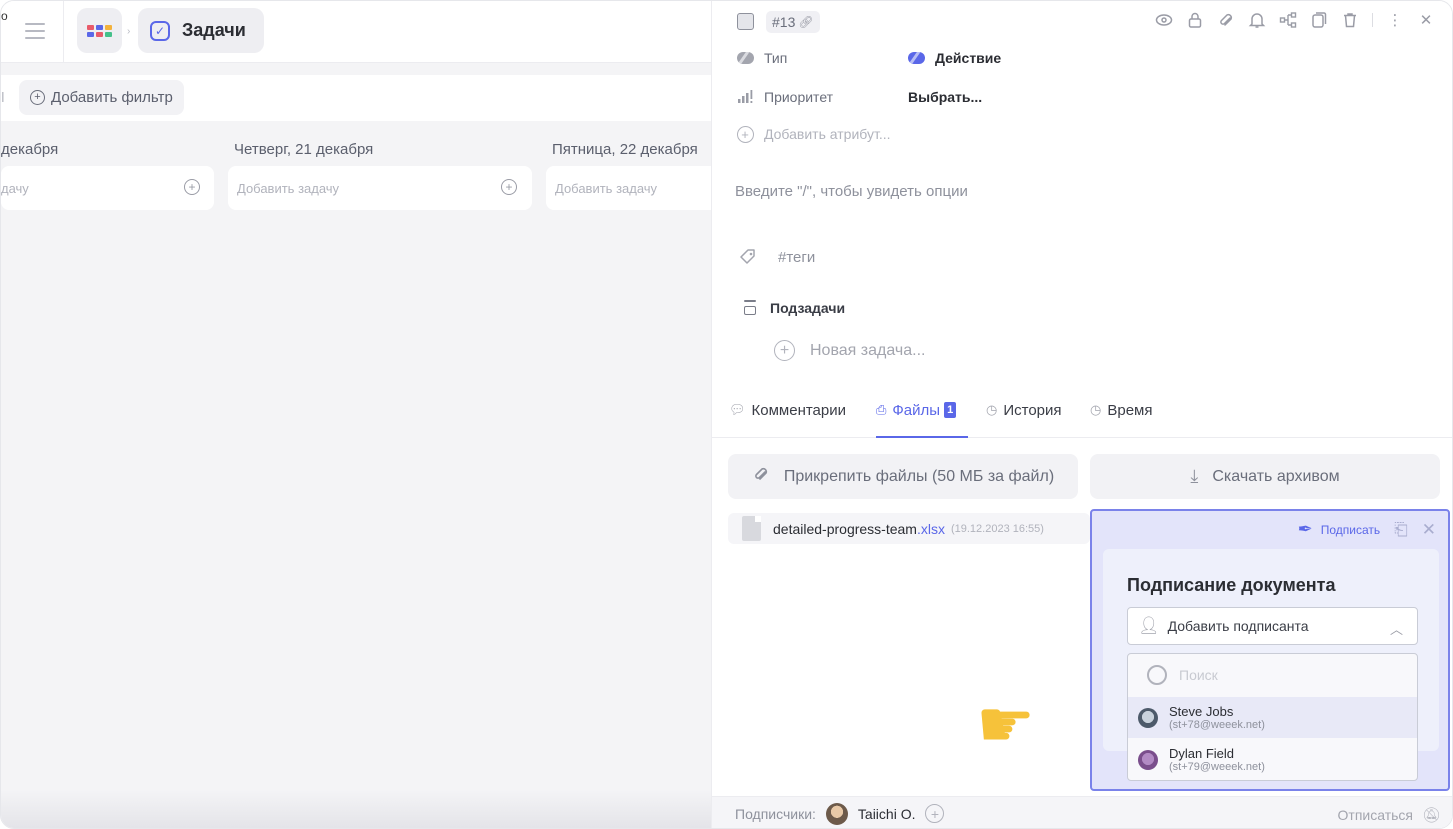 Image resolution: width=1453 pixels, height=829 pixels. I want to click on attach-files-label: Прикрепить файлы (50 МБ за файл), so click(919, 476).